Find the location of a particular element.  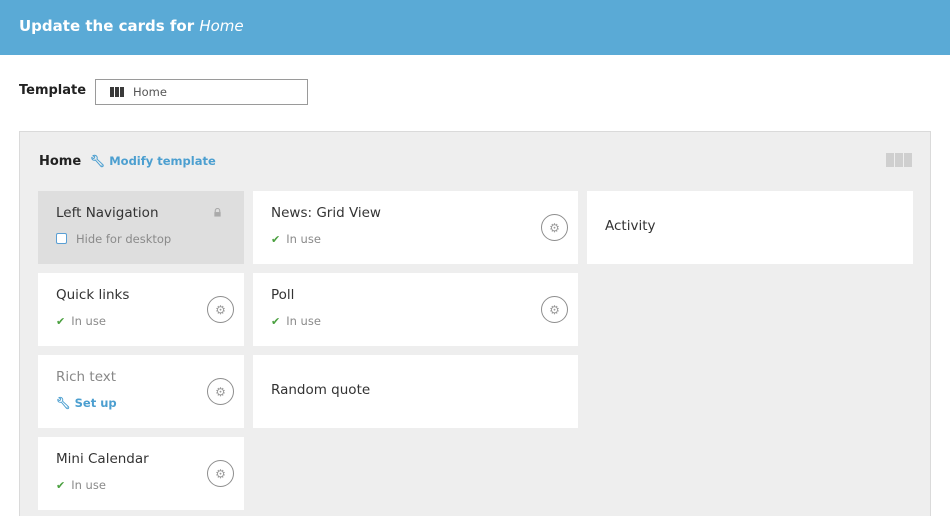

card-title: Quick links is located at coordinates (93, 295).